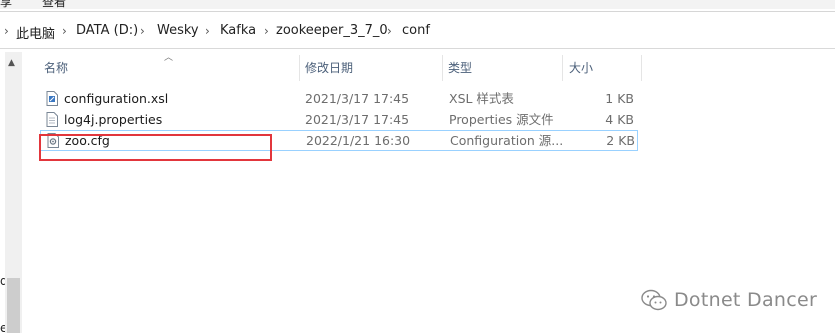 The image size is (835, 335). I want to click on file-name: log4j.properties, so click(113, 119).